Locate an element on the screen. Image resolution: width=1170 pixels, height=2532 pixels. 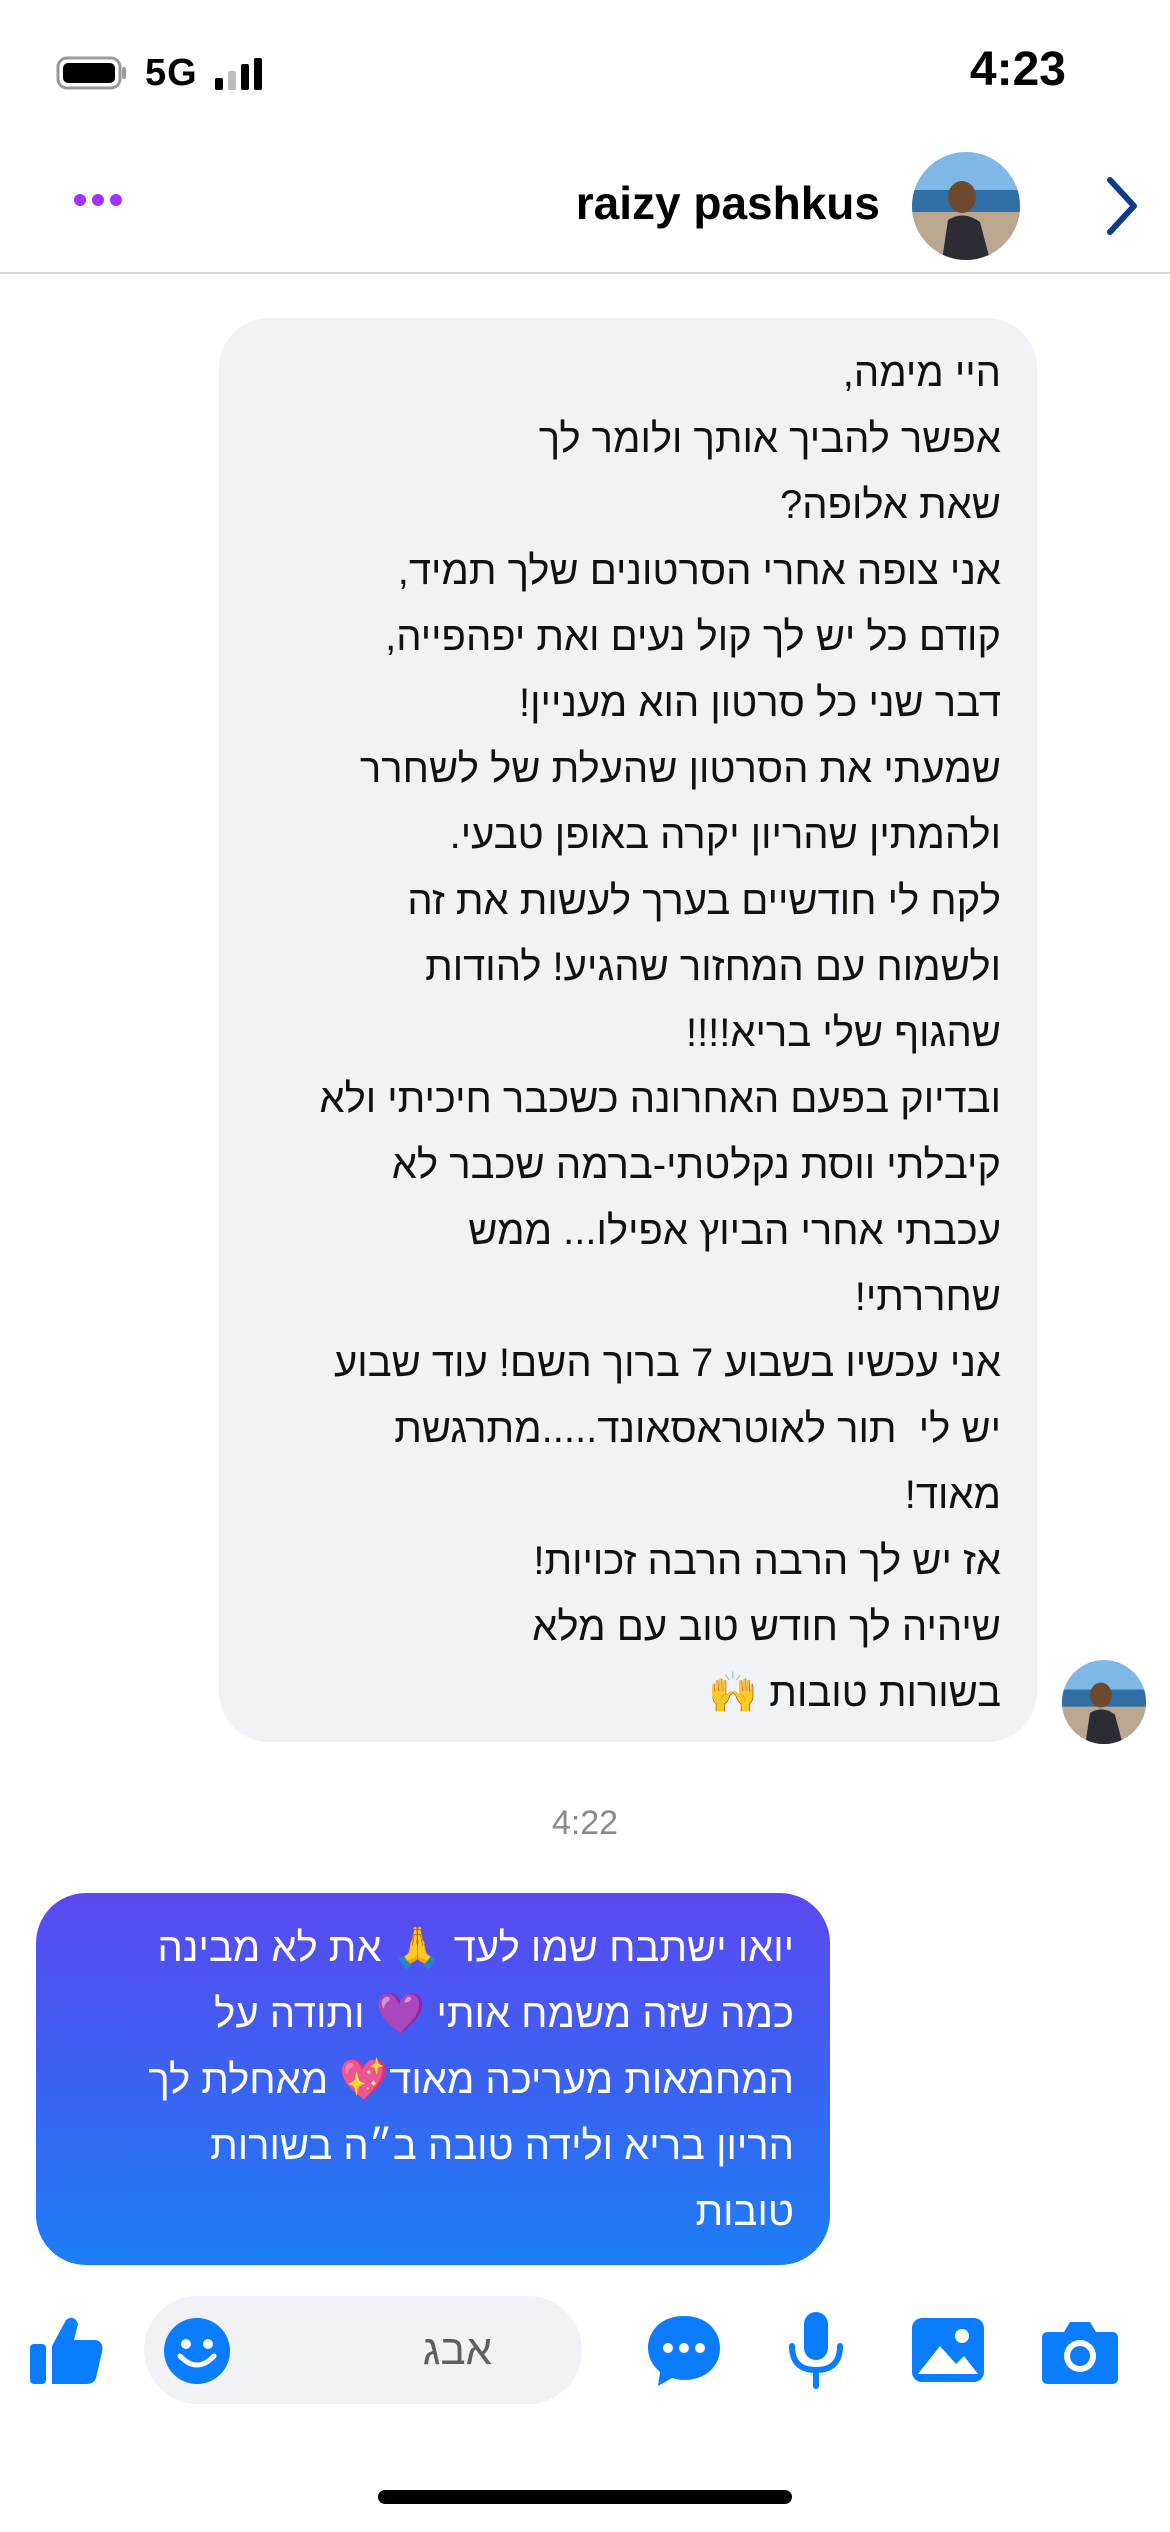
chat-bubble-icon is located at coordinates (684, 2350).